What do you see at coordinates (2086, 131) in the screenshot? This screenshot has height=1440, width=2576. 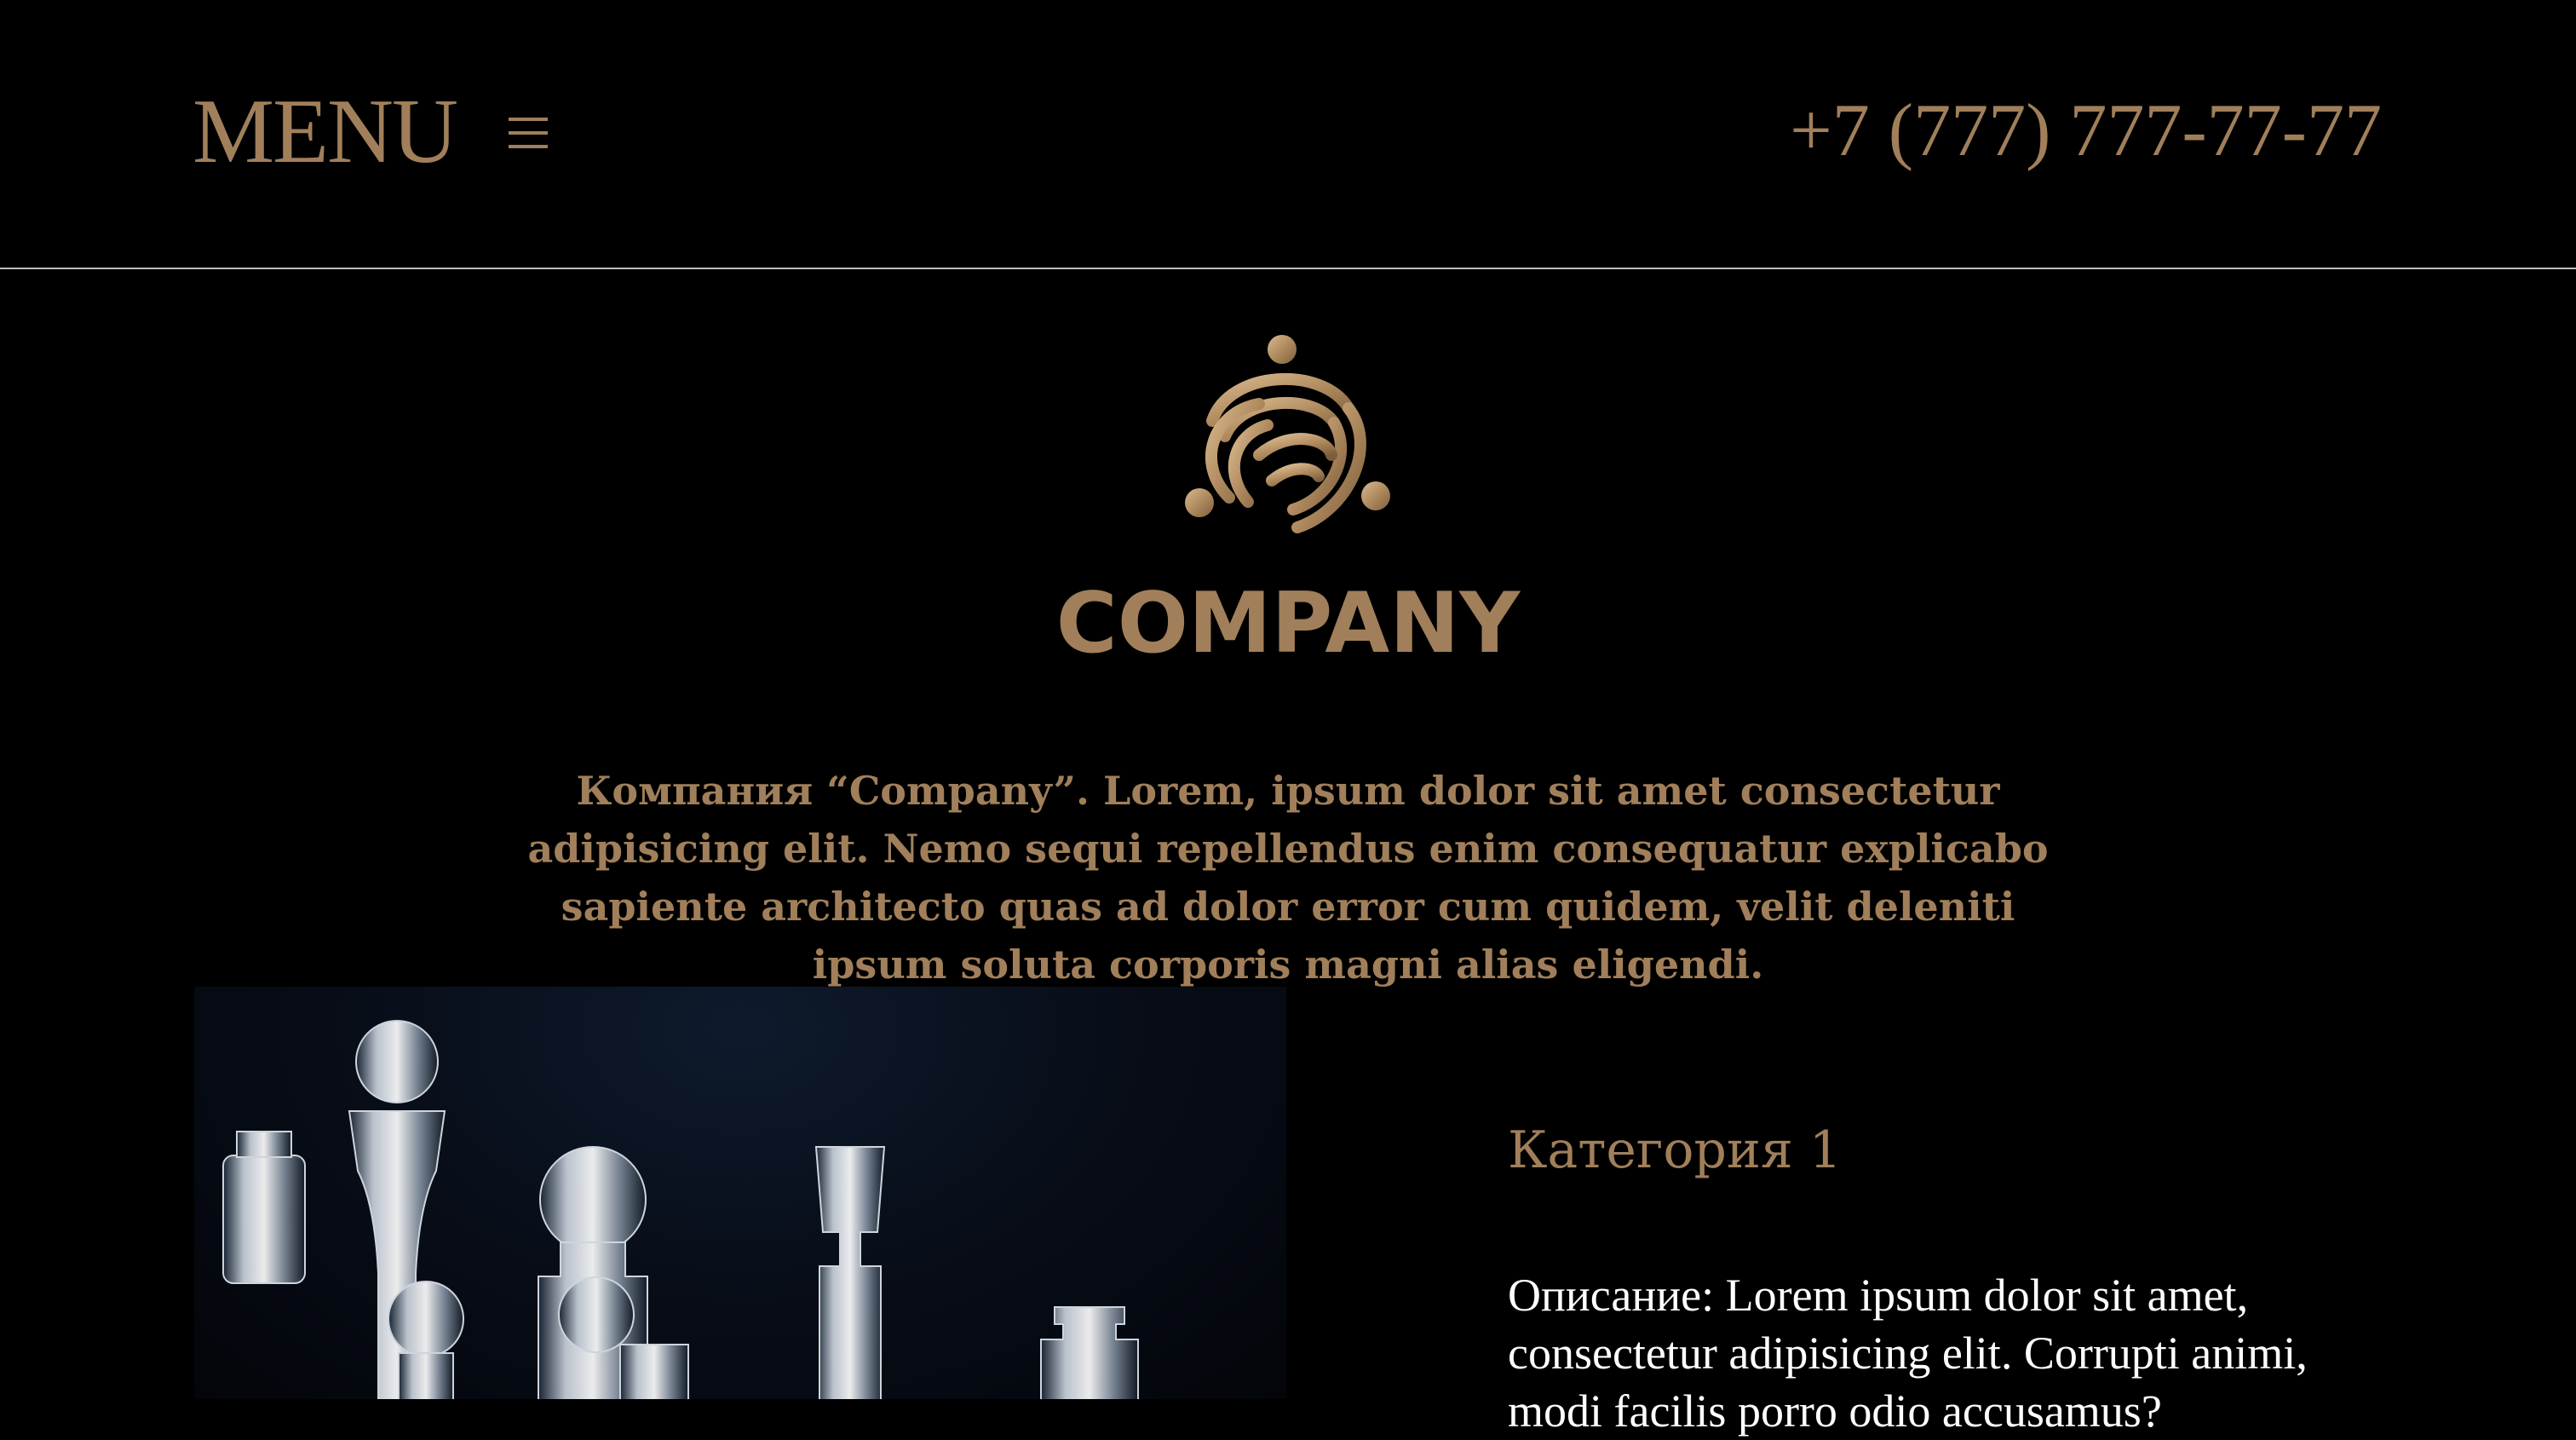 I see `phone-link: +7 (777) 777-77-77` at bounding box center [2086, 131].